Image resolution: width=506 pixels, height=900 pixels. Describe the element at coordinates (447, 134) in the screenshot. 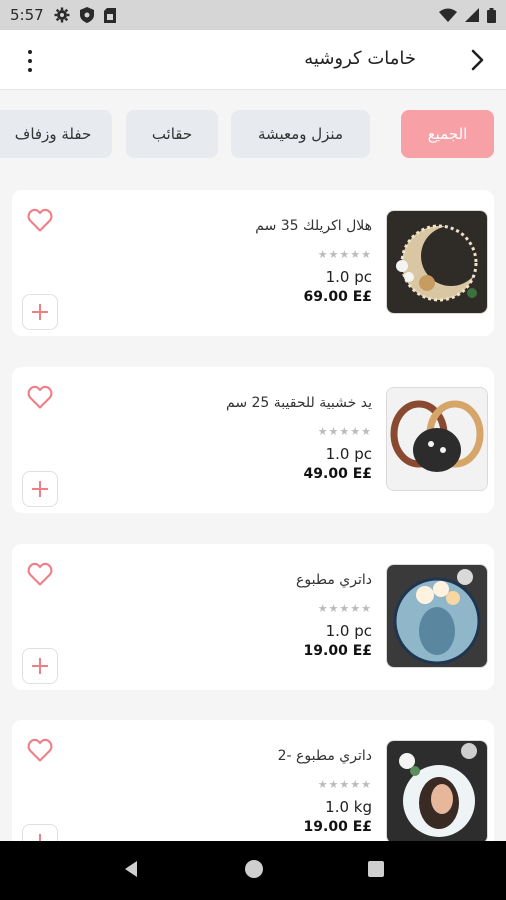

I see `chip-all: الجميع` at that location.